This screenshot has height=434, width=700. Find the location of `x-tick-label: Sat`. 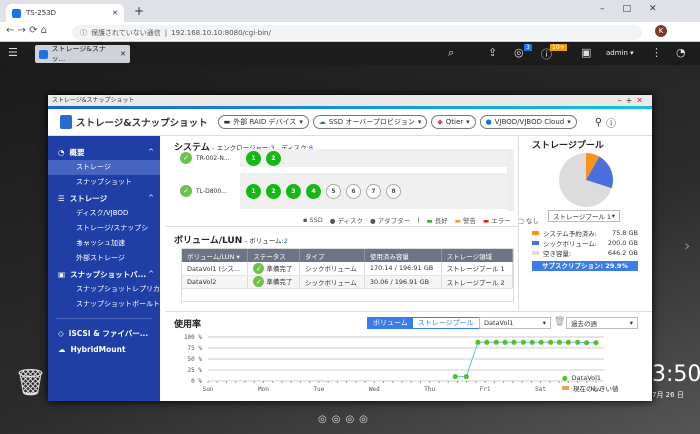

x-tick-label: Sat is located at coordinates (540, 389).